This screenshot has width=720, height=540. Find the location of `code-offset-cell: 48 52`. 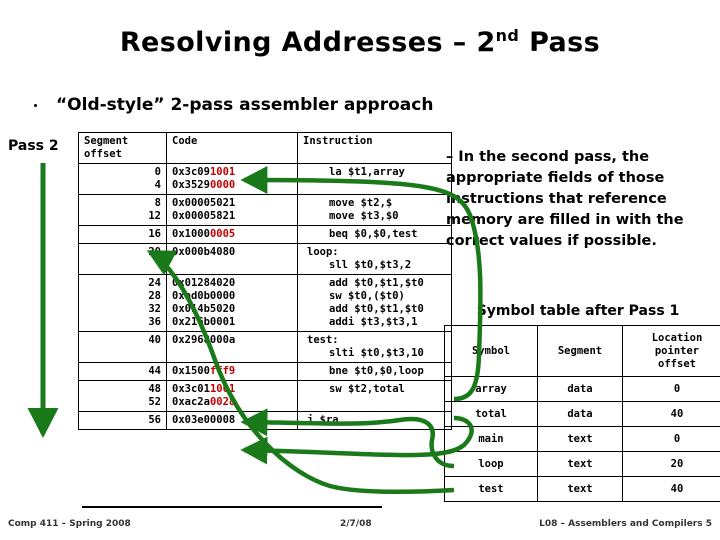

code-offset-cell: 48 52 is located at coordinates (122, 396).